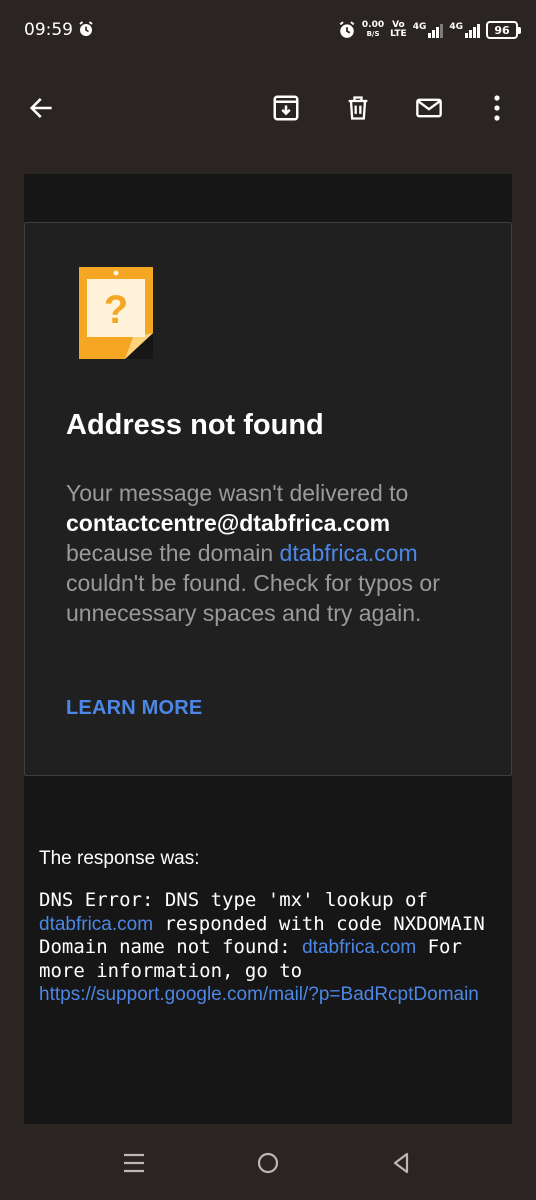  I want to click on battery-icon: 96, so click(503, 30).